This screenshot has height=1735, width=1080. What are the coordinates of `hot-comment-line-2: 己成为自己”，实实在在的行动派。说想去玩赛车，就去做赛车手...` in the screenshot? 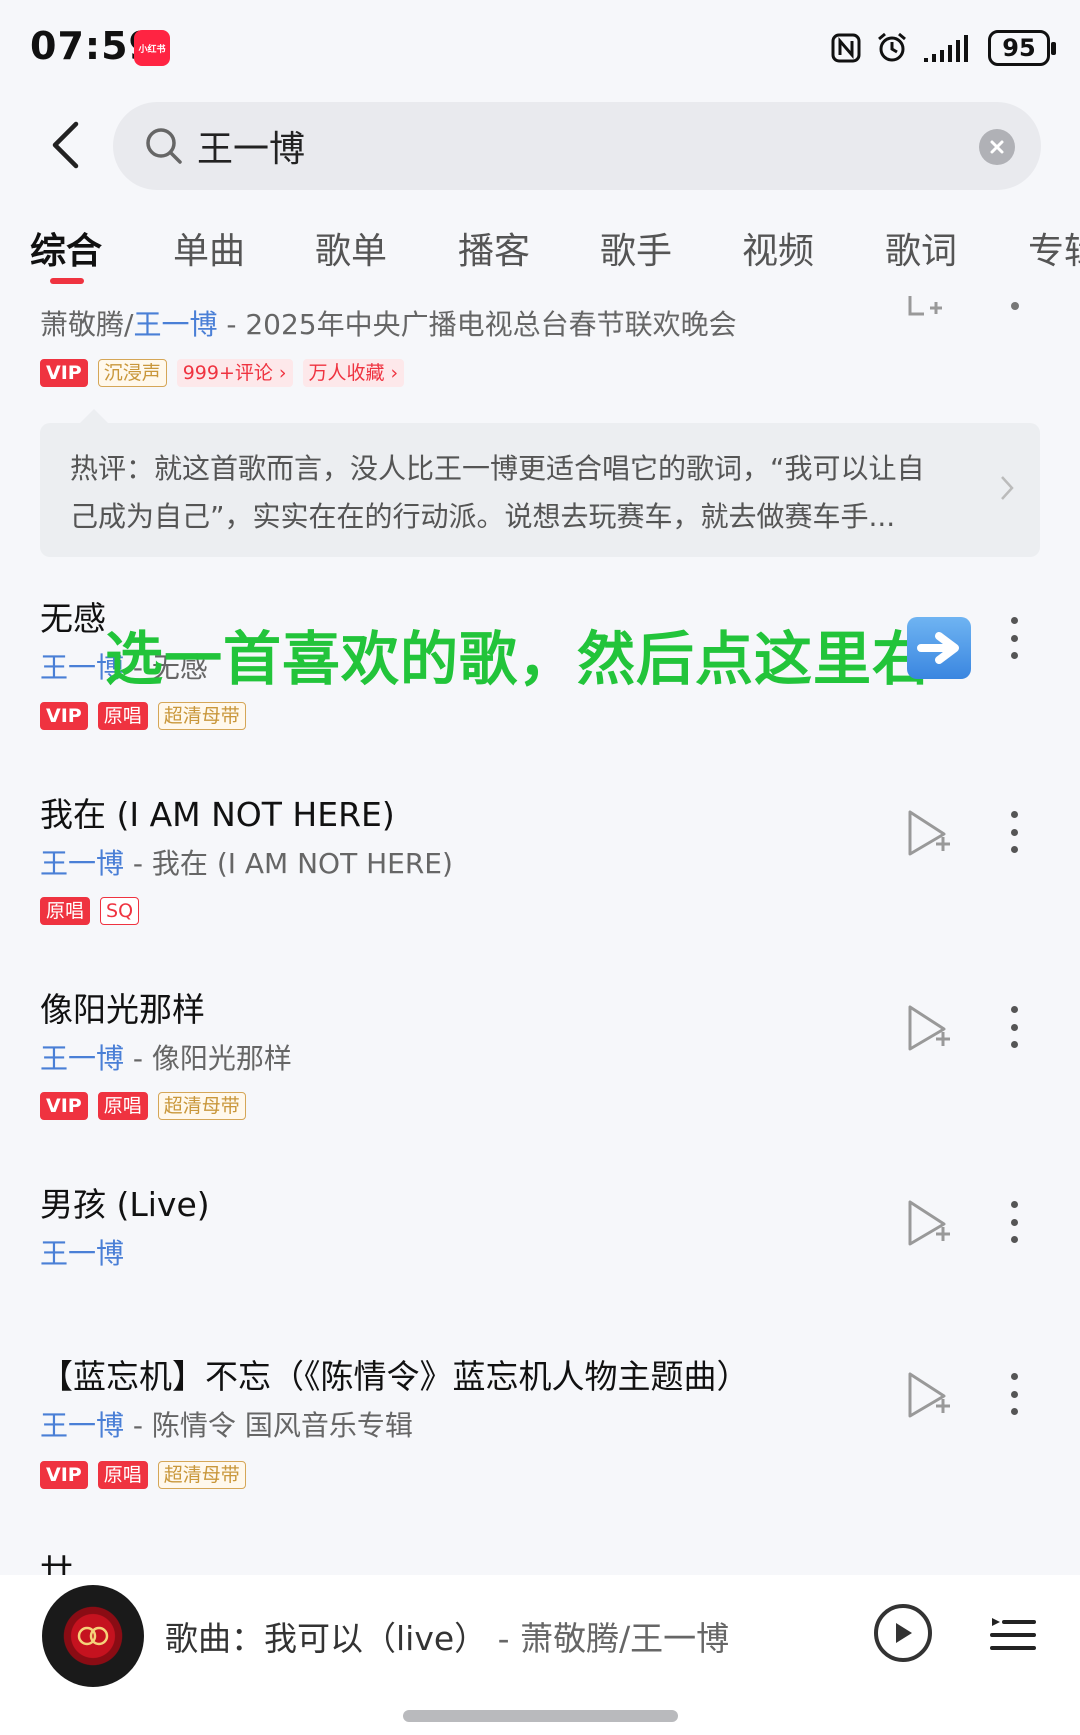 It's located at (483, 516).